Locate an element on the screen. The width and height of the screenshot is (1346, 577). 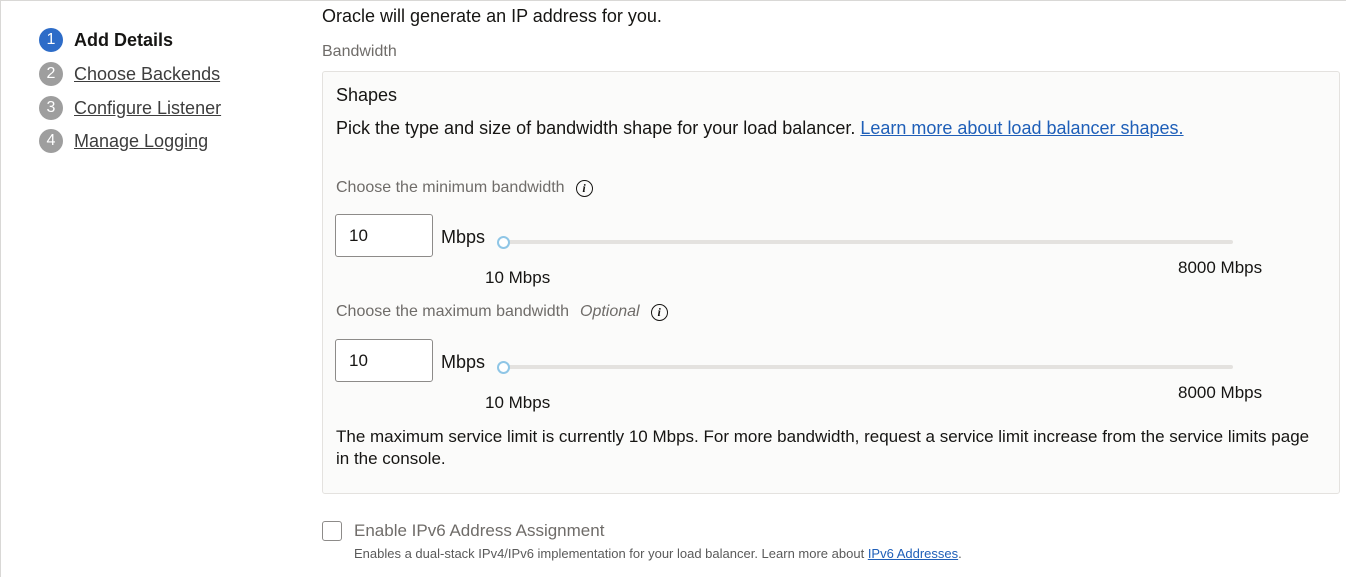
step-link-choose-backends: Choose Backends is located at coordinates (147, 74).